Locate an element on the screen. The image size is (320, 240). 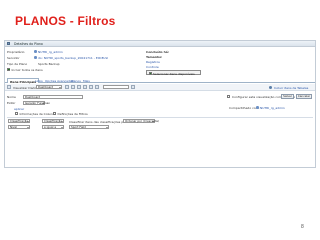
shared-with-label: Compartilhado com: is located at coordinates (244, 108).